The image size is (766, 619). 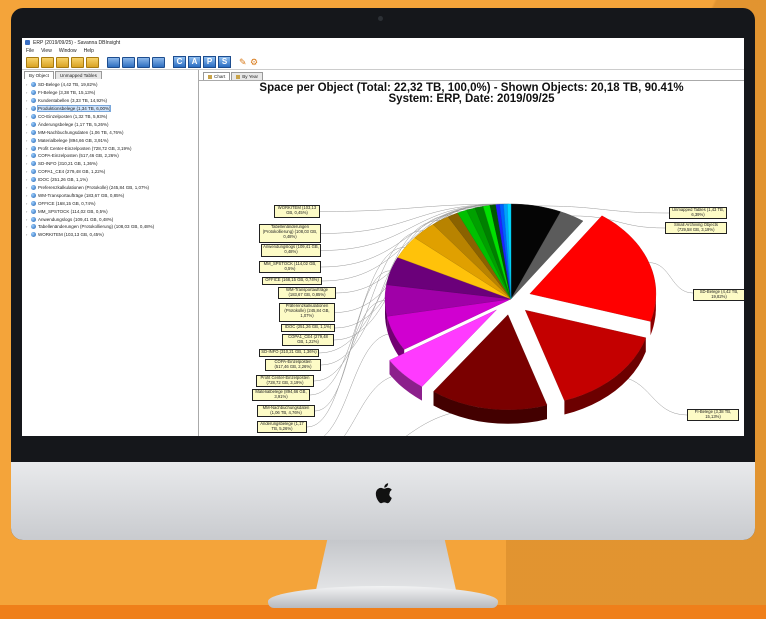 I want to click on tree-item-label: WORKITEM (103,13 GB, 0,45%), so click(x=71, y=235).